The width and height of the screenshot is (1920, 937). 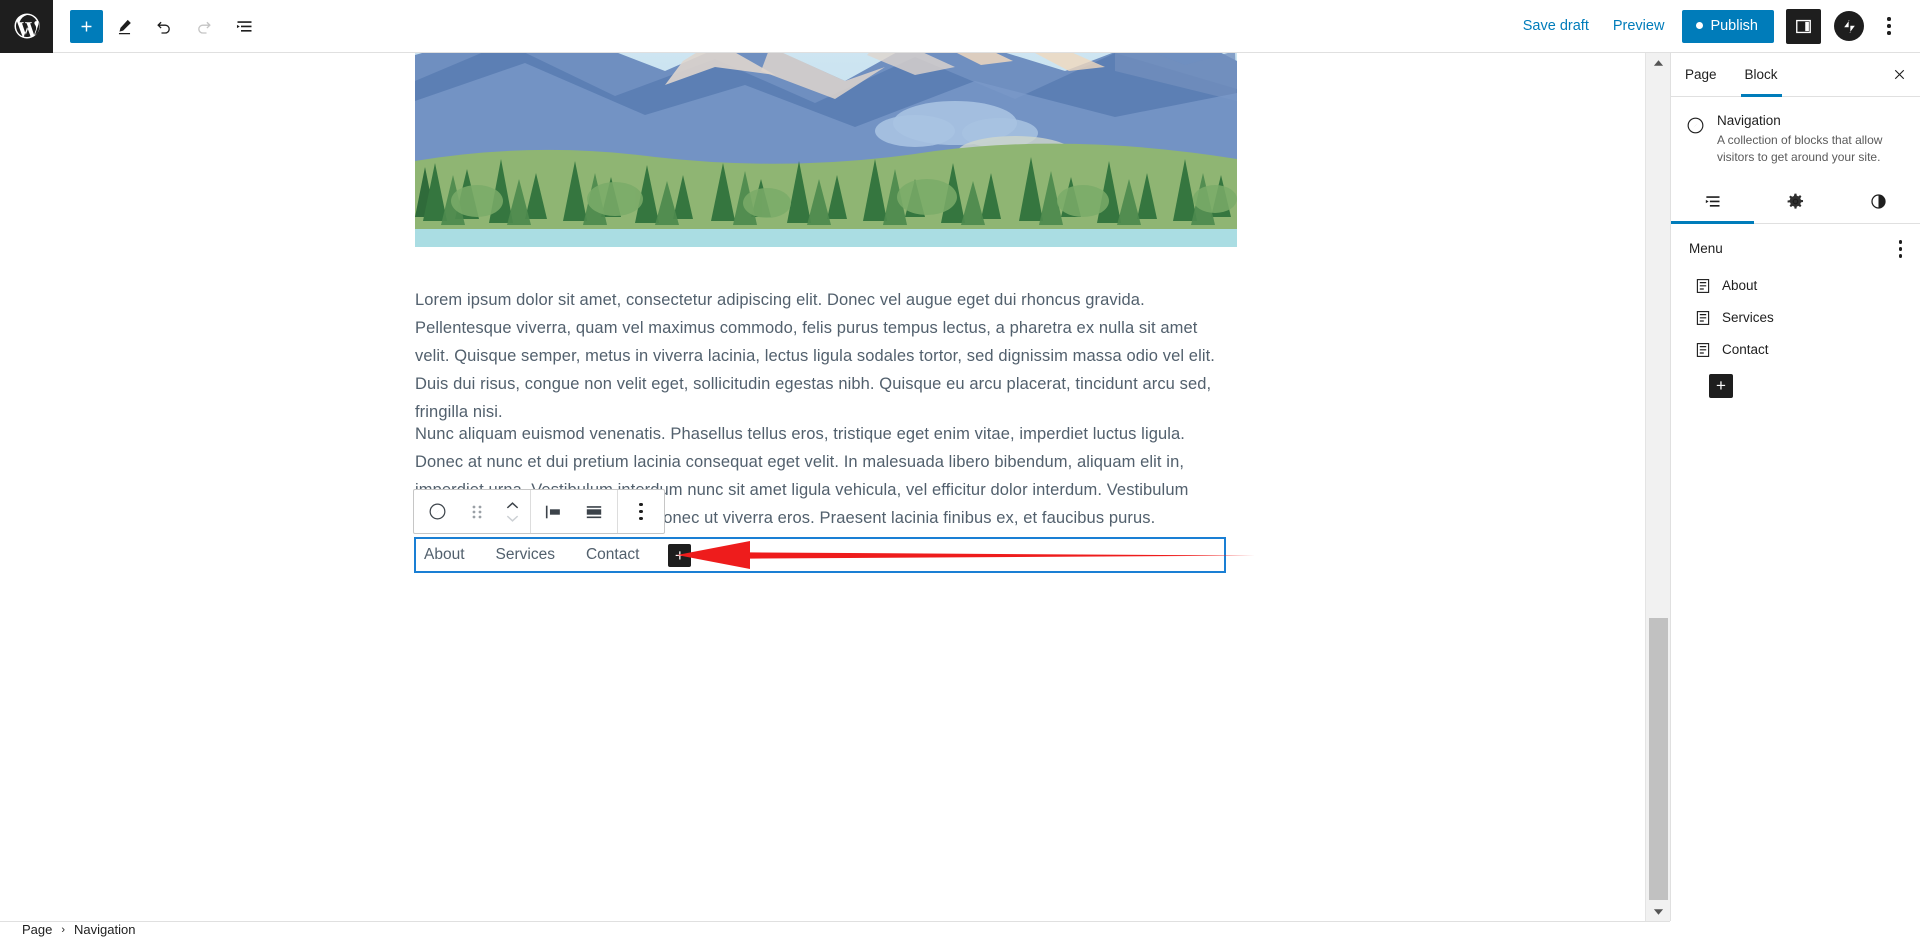 I want to click on scroll-up-arrow-icon, so click(x=1658, y=62).